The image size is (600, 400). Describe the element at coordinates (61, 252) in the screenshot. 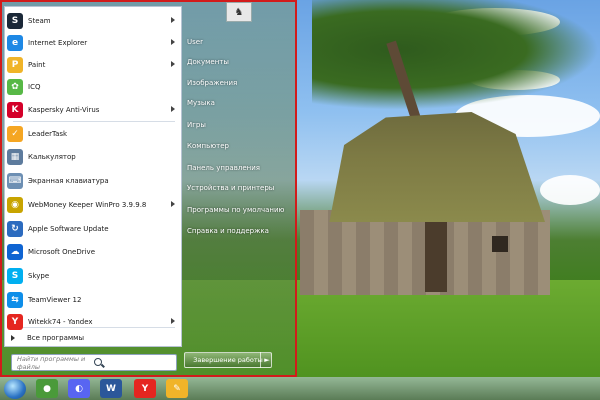

I see `program-label: Microsoft OneDrive` at that location.